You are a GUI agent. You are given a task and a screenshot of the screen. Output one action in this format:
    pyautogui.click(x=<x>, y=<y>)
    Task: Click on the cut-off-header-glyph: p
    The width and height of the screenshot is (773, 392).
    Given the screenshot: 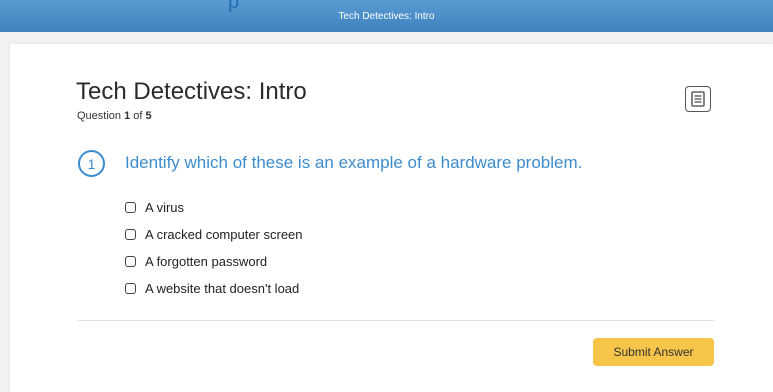 What is the action you would take?
    pyautogui.click(x=234, y=6)
    